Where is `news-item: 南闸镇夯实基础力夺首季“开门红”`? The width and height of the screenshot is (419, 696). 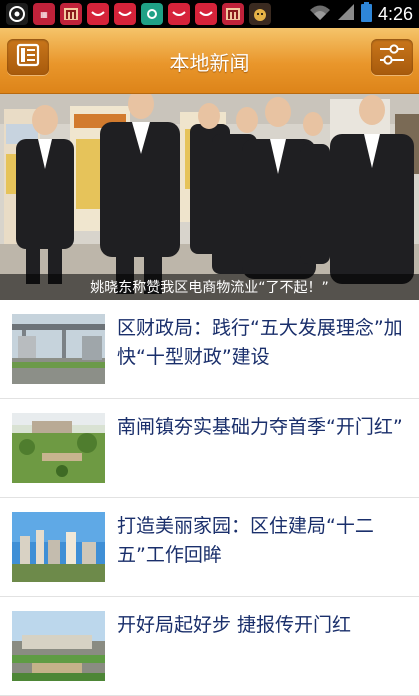 news-item: 南闸镇夯实基础力夺首季“开门红” is located at coordinates (209, 448).